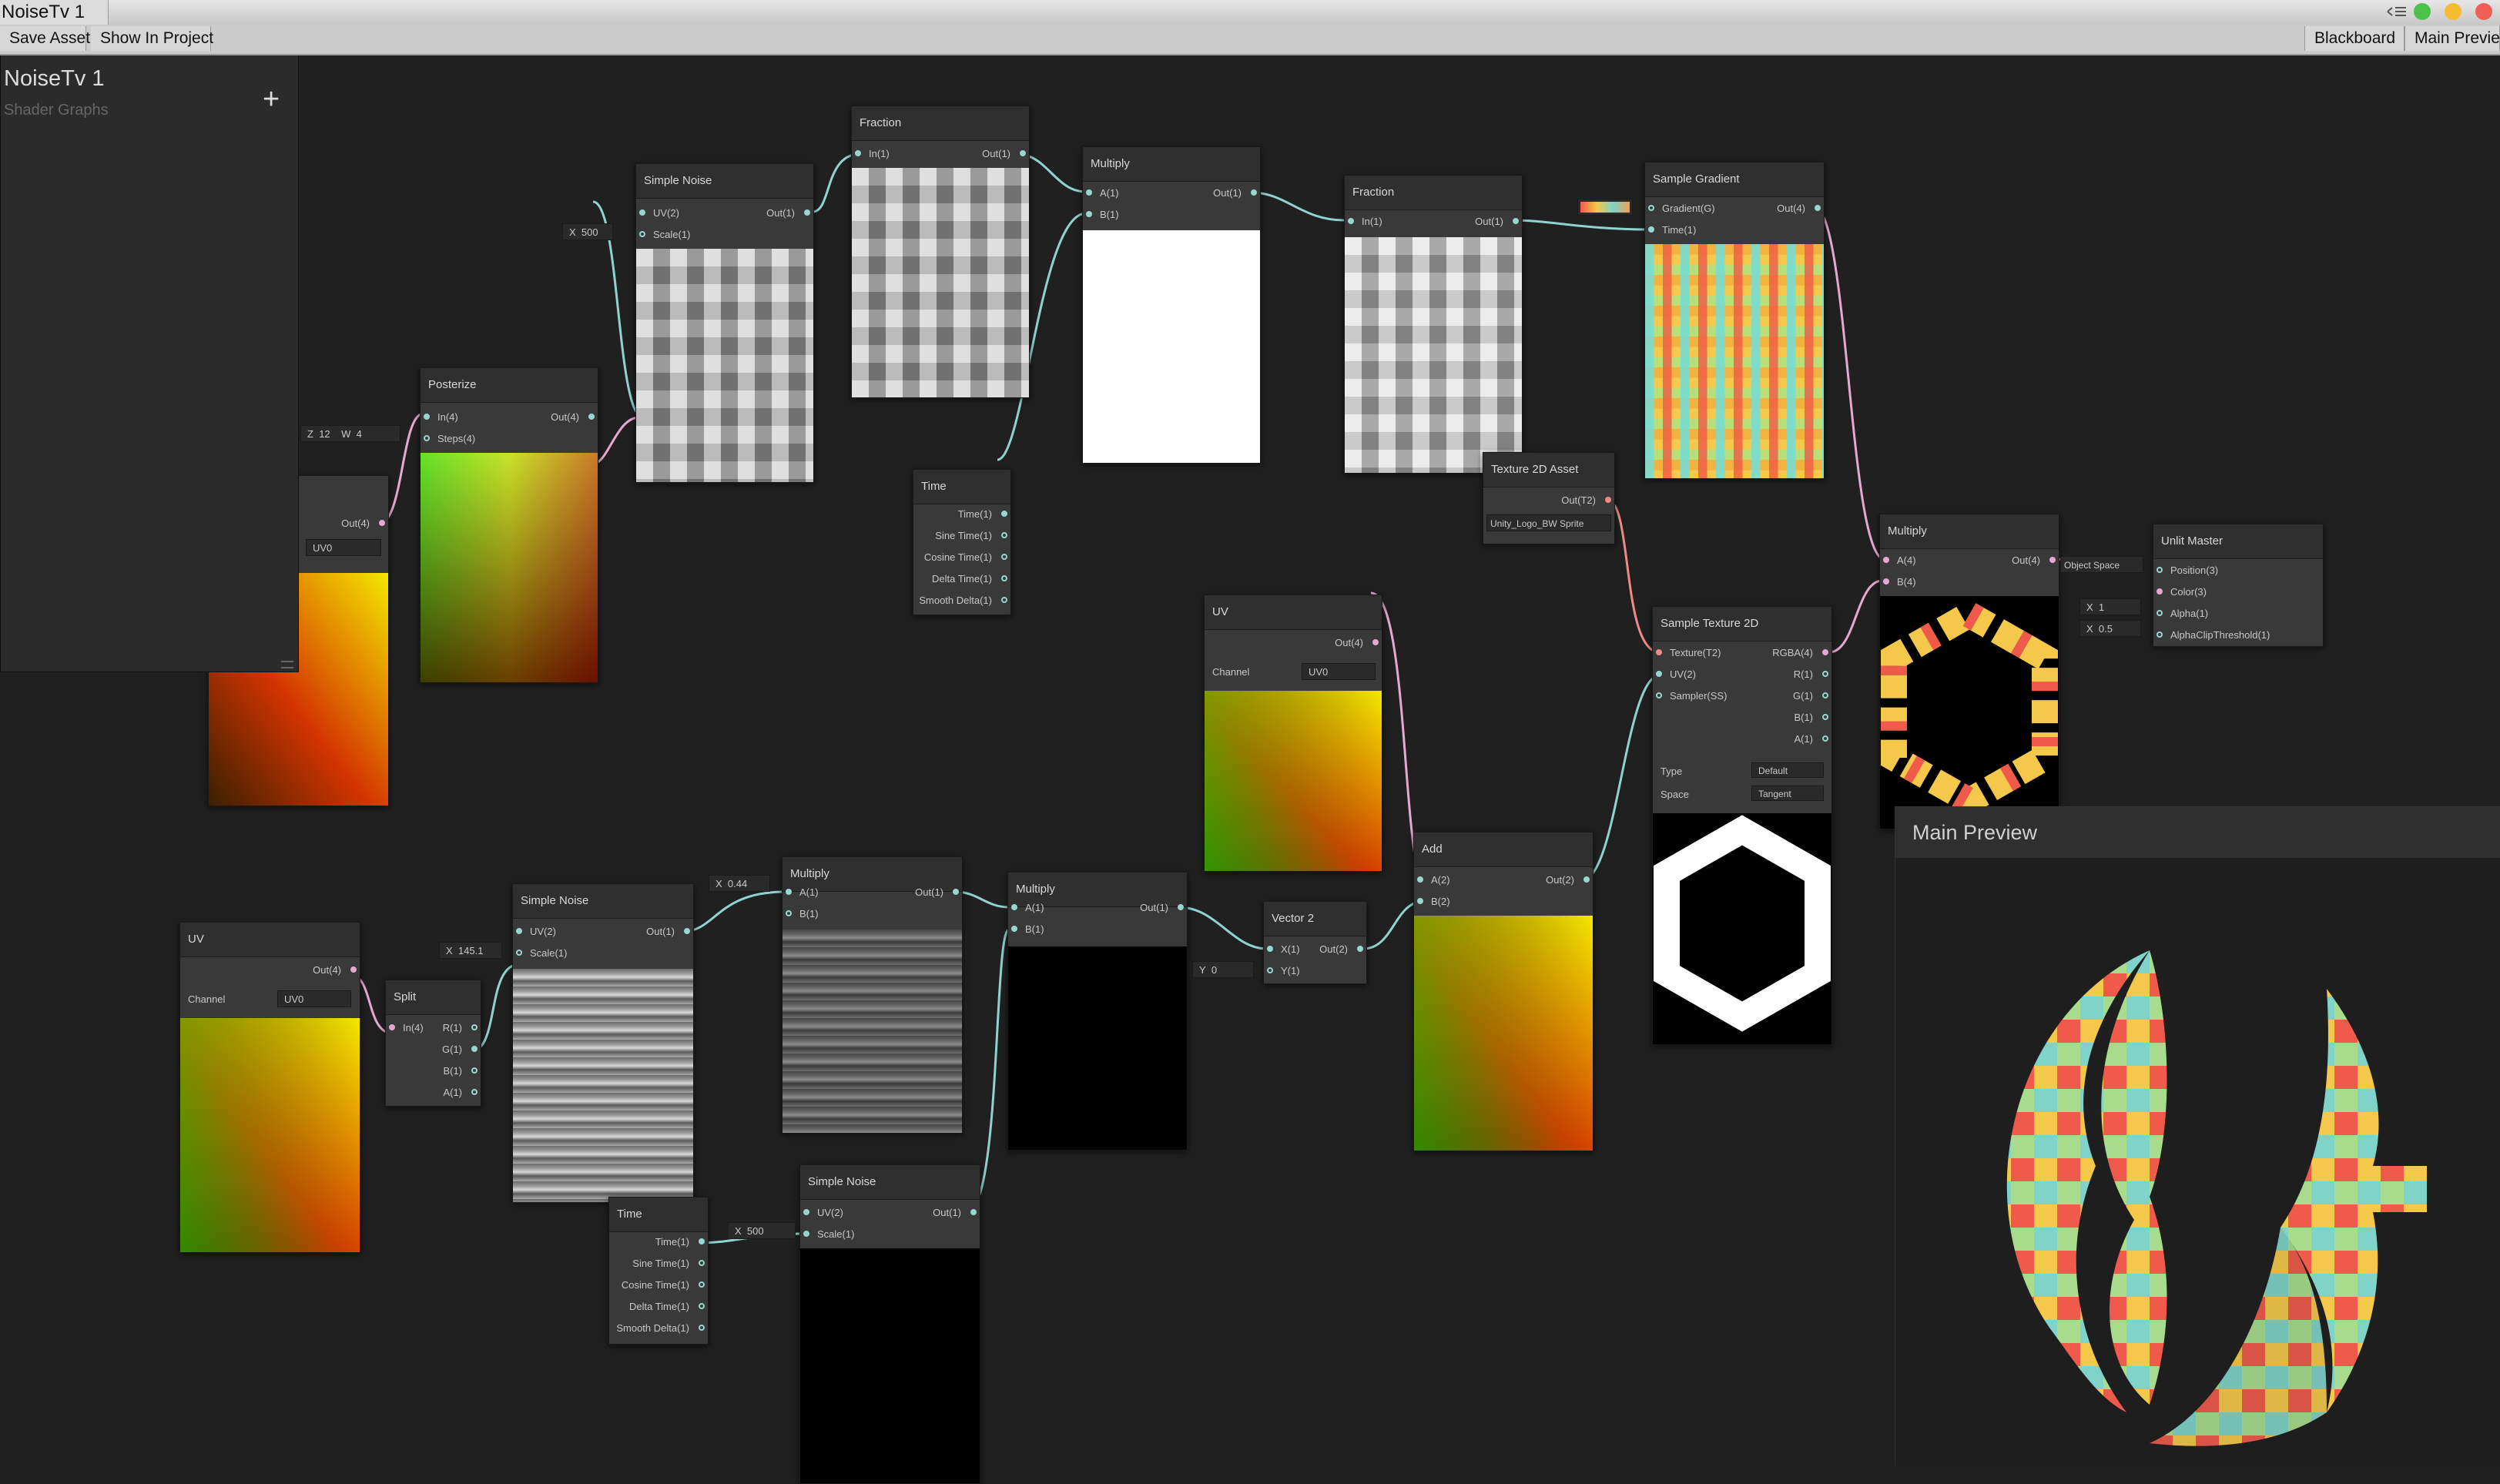  What do you see at coordinates (54, 12) in the screenshot?
I see `window-title: NoiseTv 1` at bounding box center [54, 12].